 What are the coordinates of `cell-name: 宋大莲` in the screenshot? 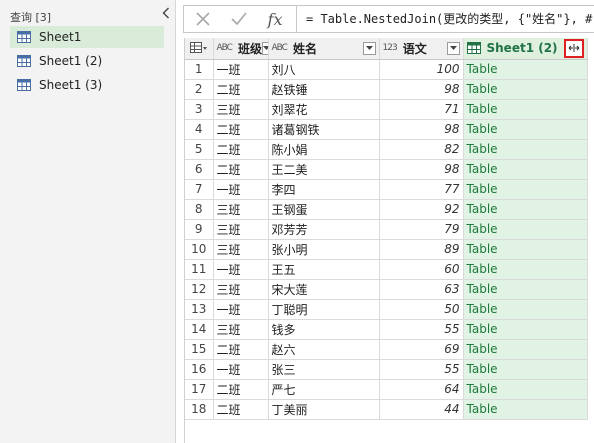 It's located at (324, 289).